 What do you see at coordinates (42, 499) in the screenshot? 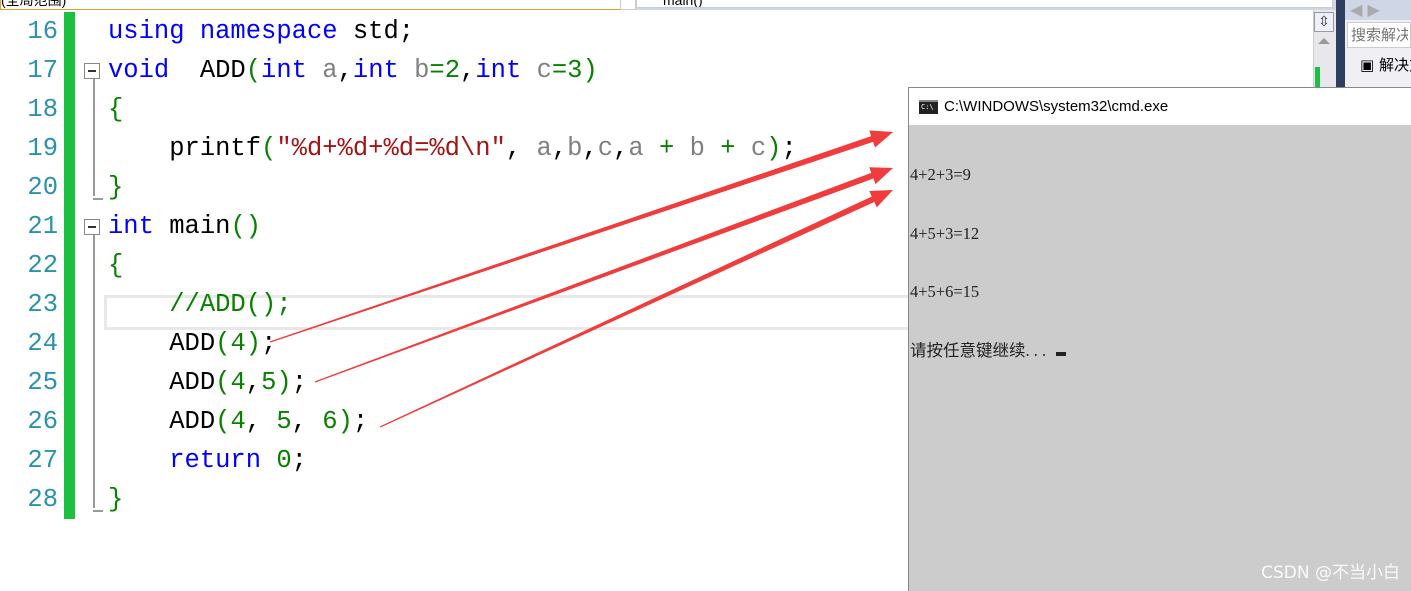
I see `line-number: 28` at bounding box center [42, 499].